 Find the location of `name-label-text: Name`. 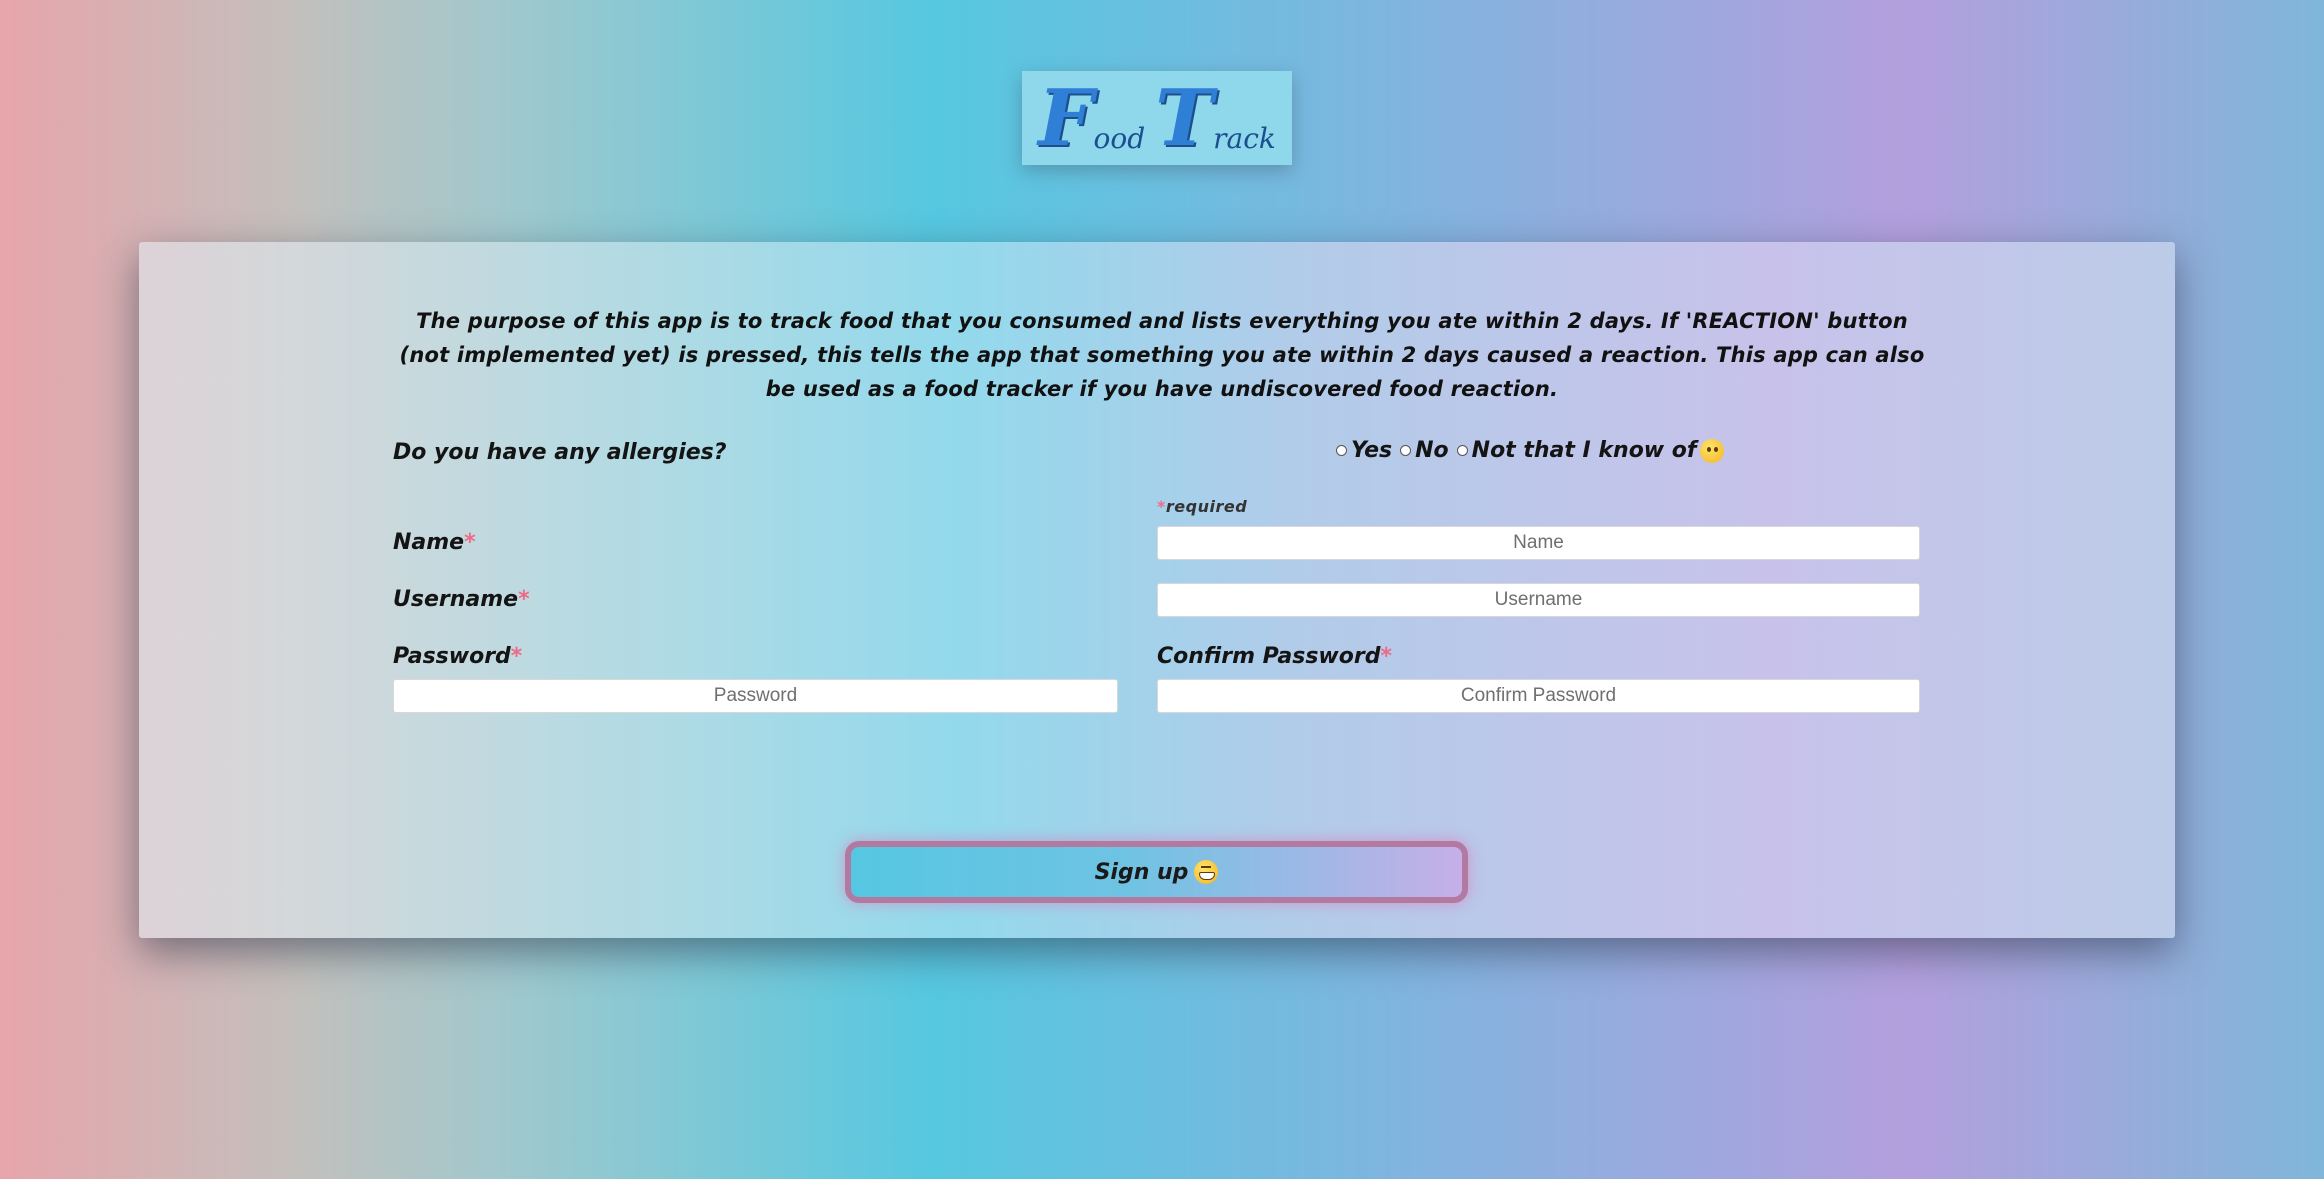

name-label-text: Name is located at coordinates (429, 542).